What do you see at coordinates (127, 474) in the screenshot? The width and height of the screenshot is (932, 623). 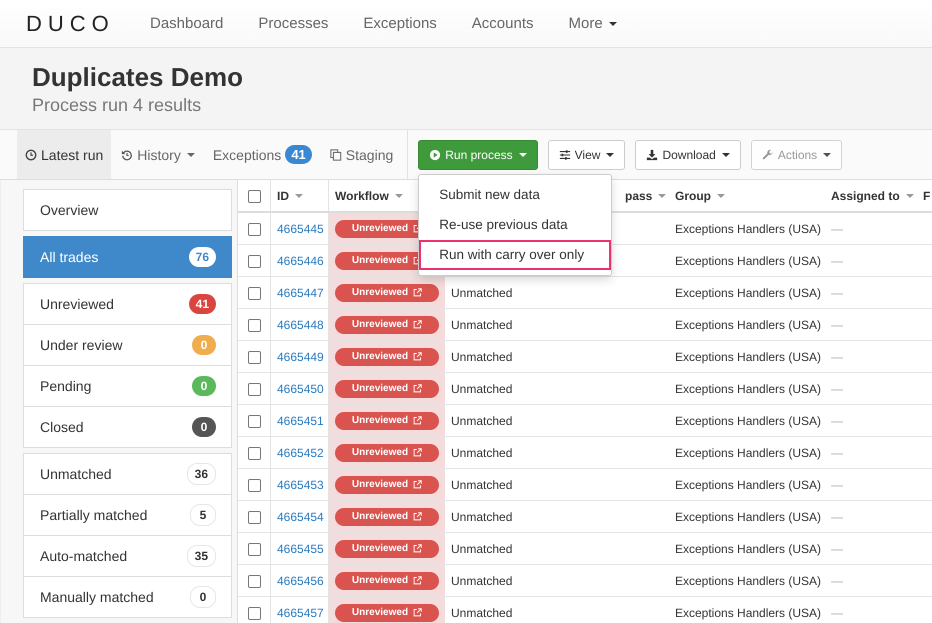 I see `sidebar-item: Unmatched 36` at bounding box center [127, 474].